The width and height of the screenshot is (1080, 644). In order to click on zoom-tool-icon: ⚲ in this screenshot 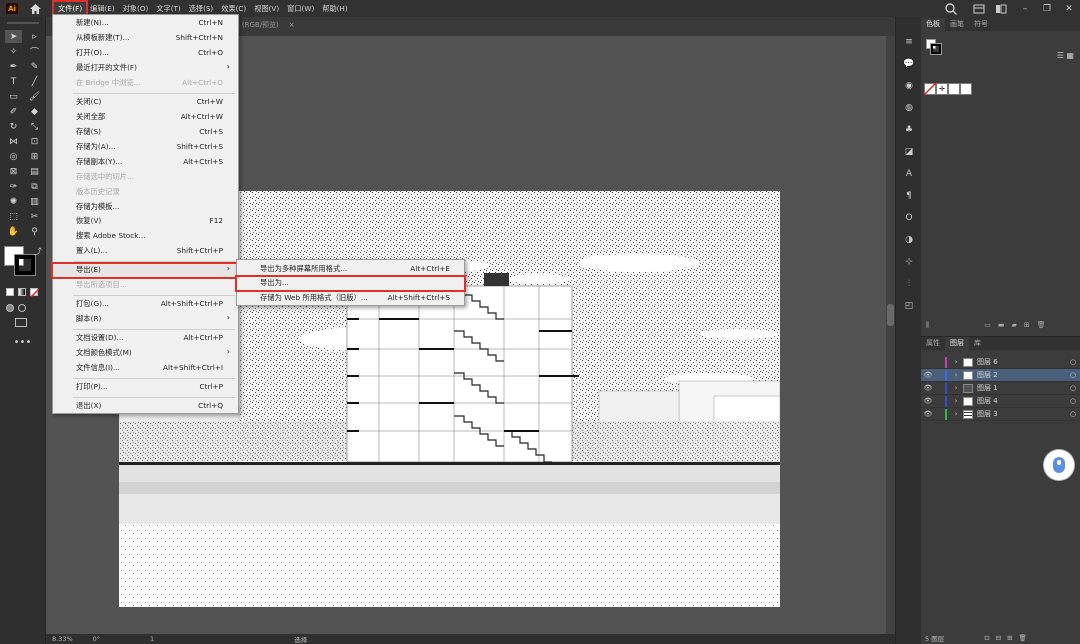, I will do `click(34, 231)`.